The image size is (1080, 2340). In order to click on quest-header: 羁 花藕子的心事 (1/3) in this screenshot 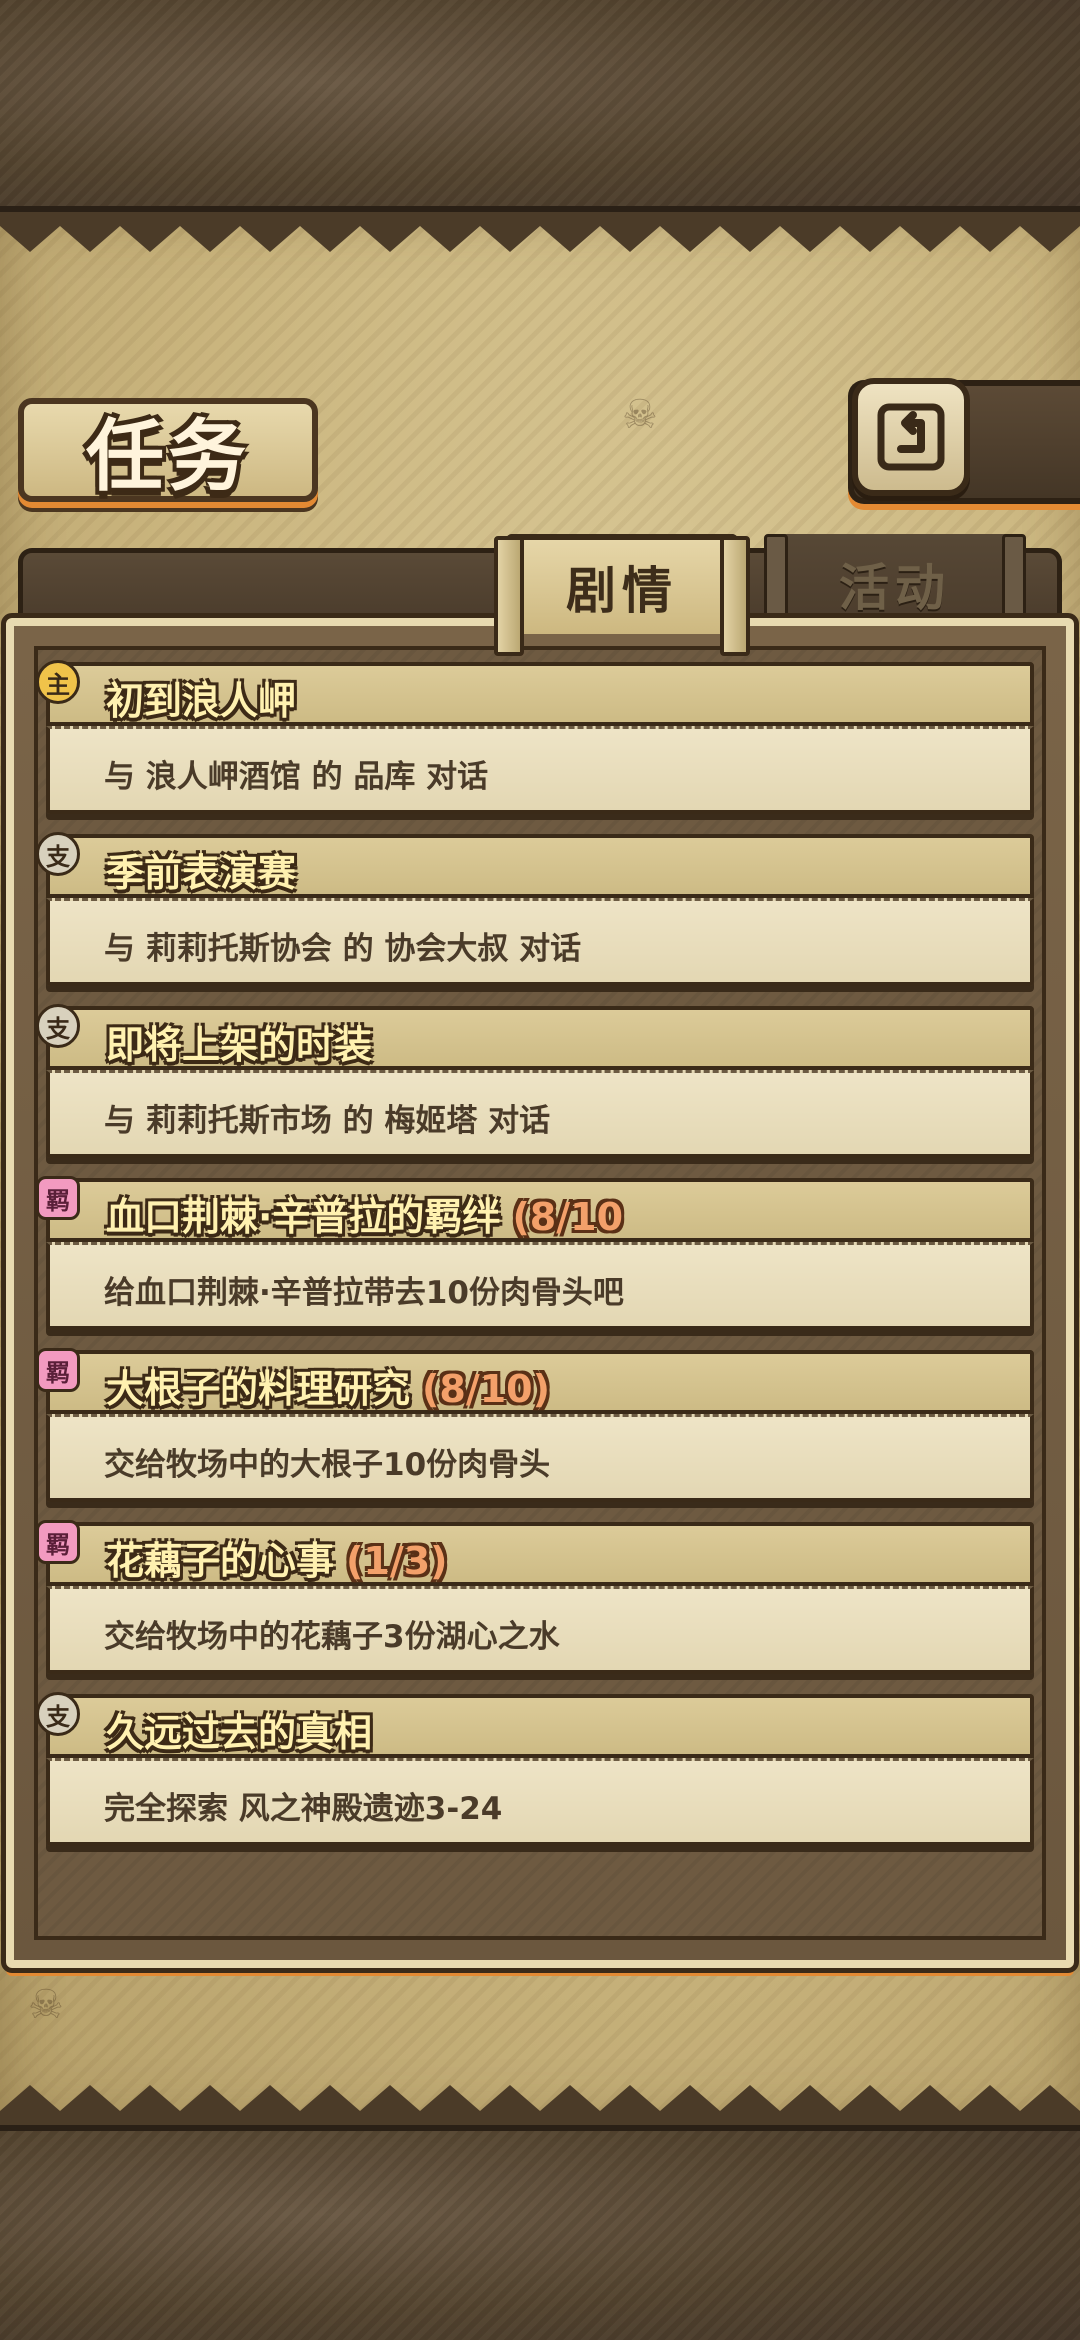, I will do `click(535, 1553)`.